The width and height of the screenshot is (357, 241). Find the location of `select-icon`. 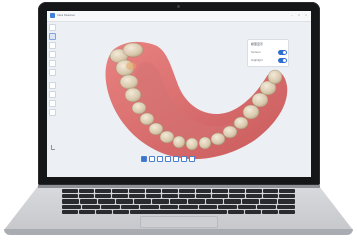

select-icon is located at coordinates (52, 27).